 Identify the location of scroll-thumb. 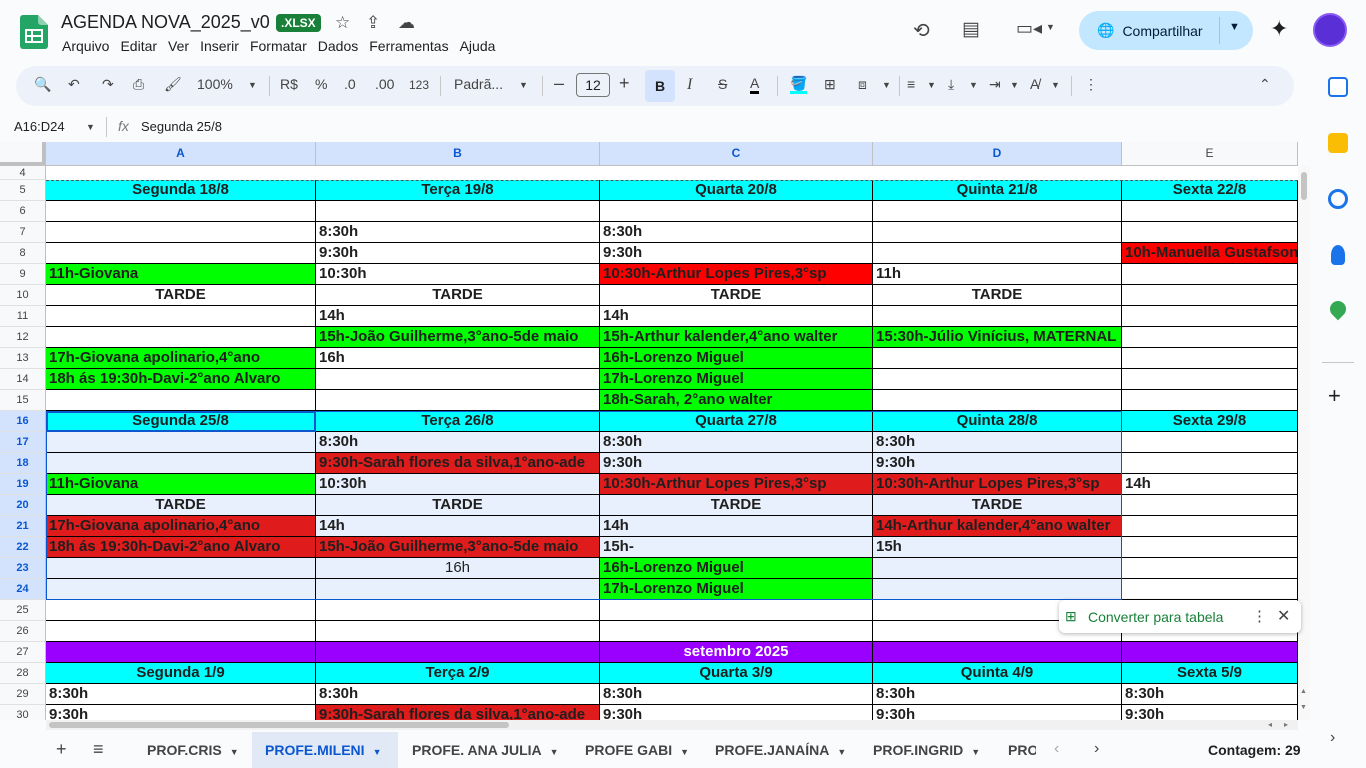
(1304, 186).